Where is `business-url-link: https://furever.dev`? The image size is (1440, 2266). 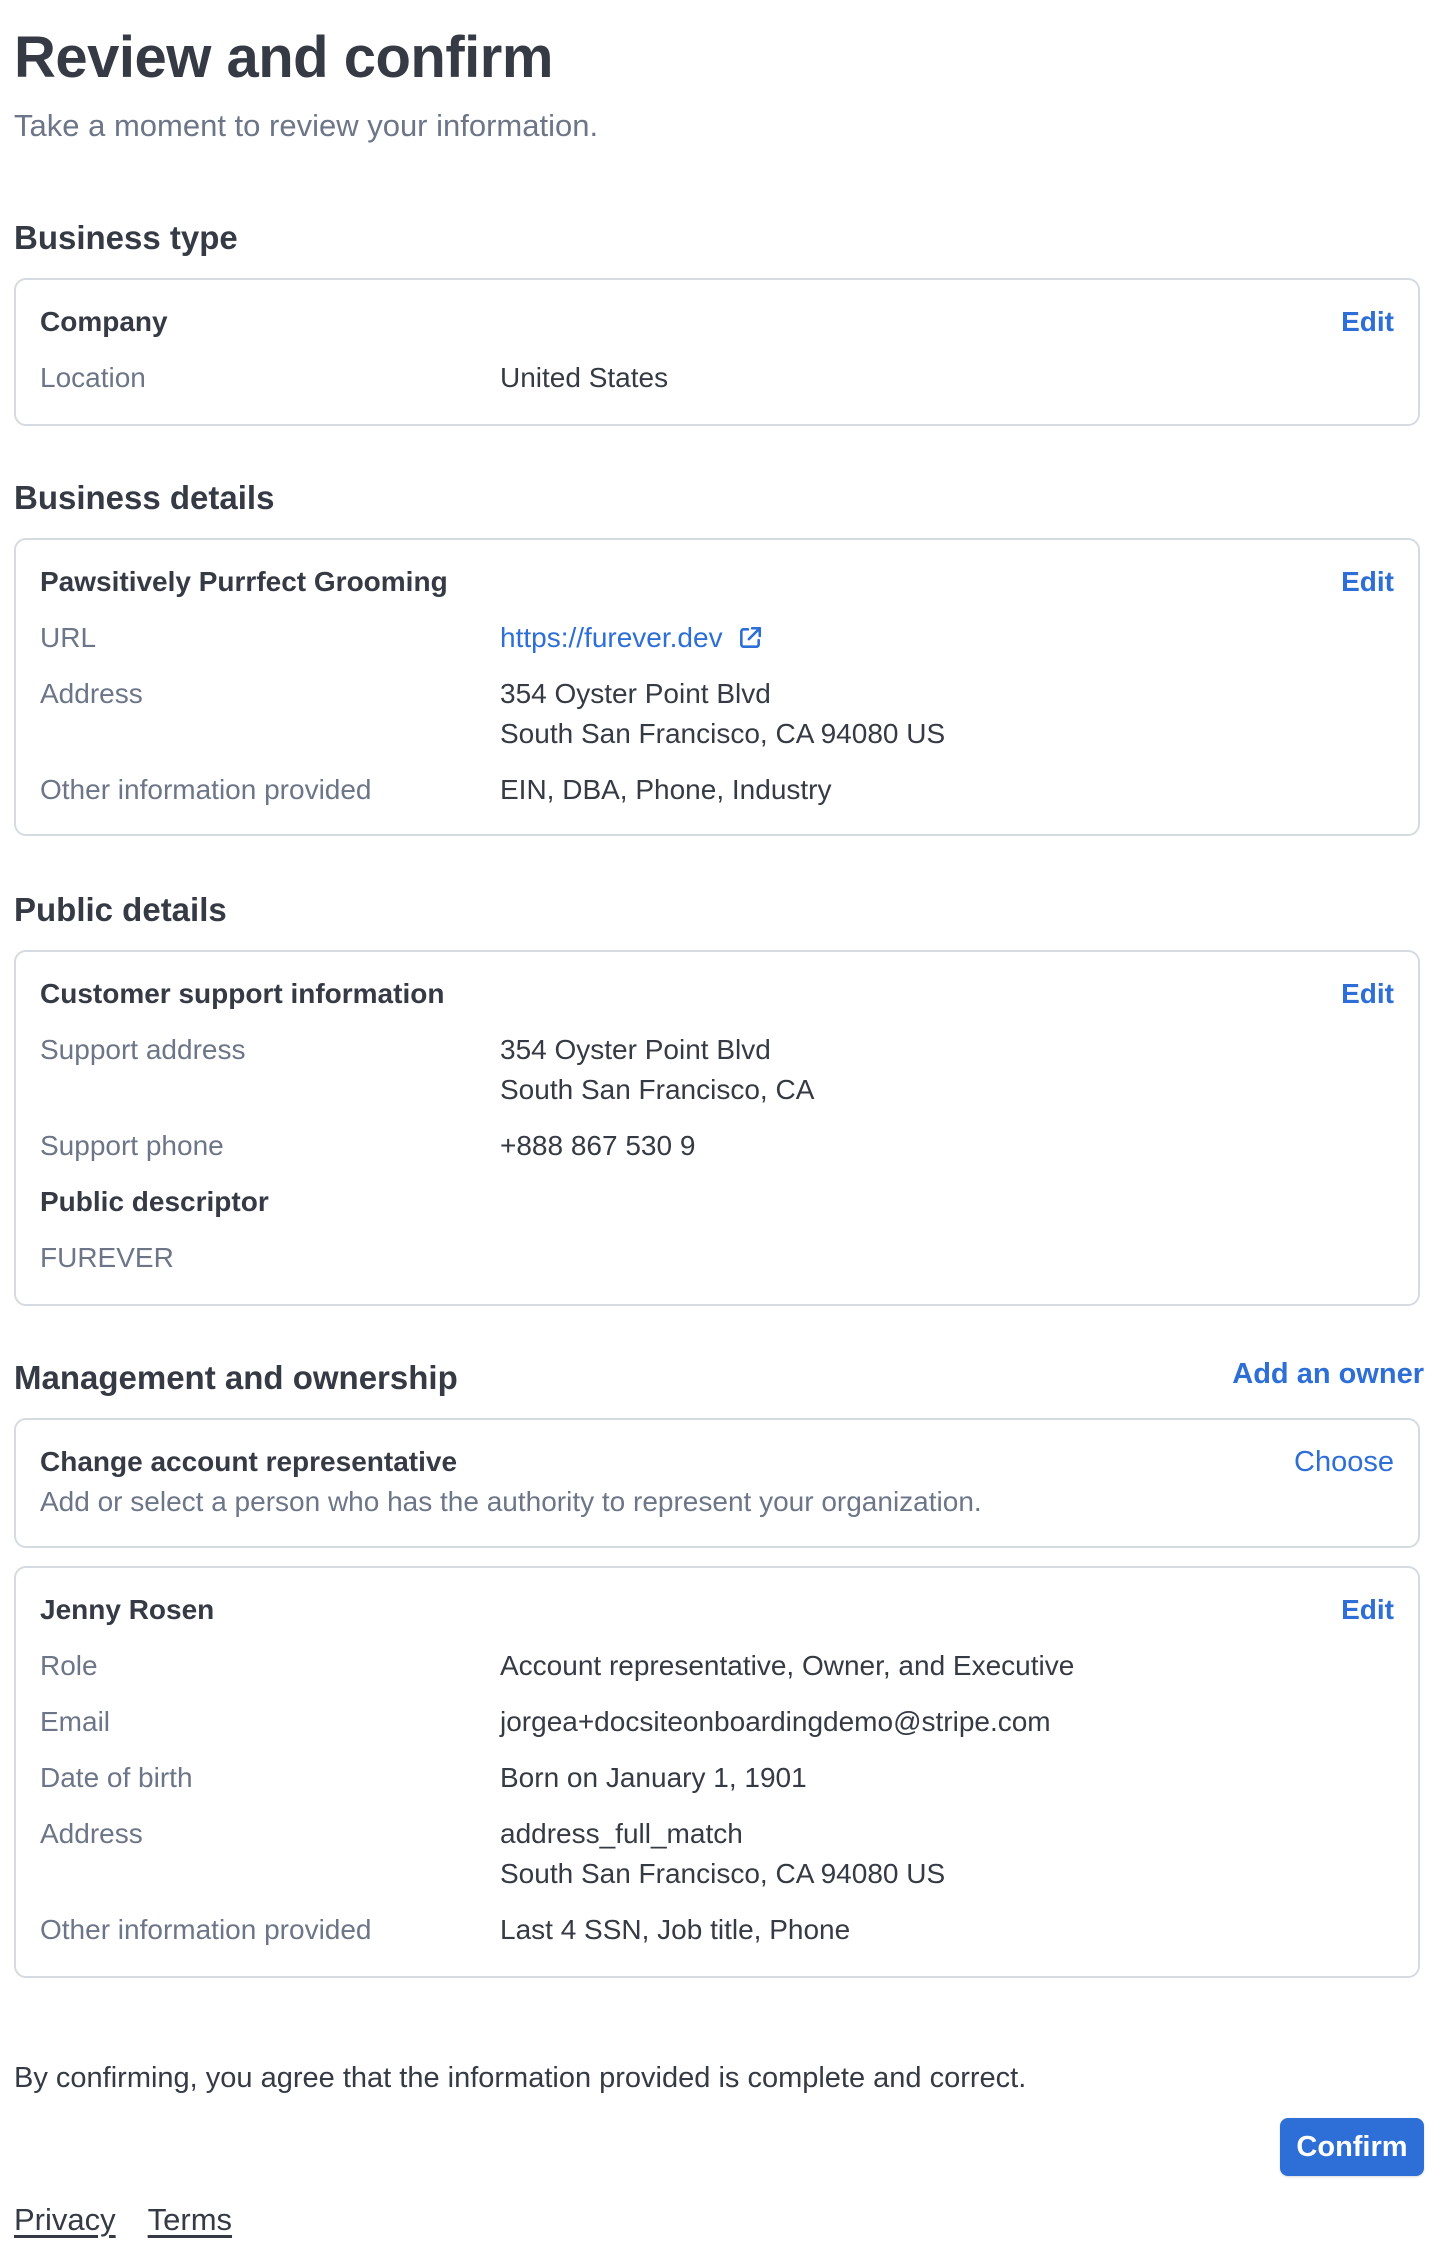
business-url-link: https://furever.dev is located at coordinates (631, 638).